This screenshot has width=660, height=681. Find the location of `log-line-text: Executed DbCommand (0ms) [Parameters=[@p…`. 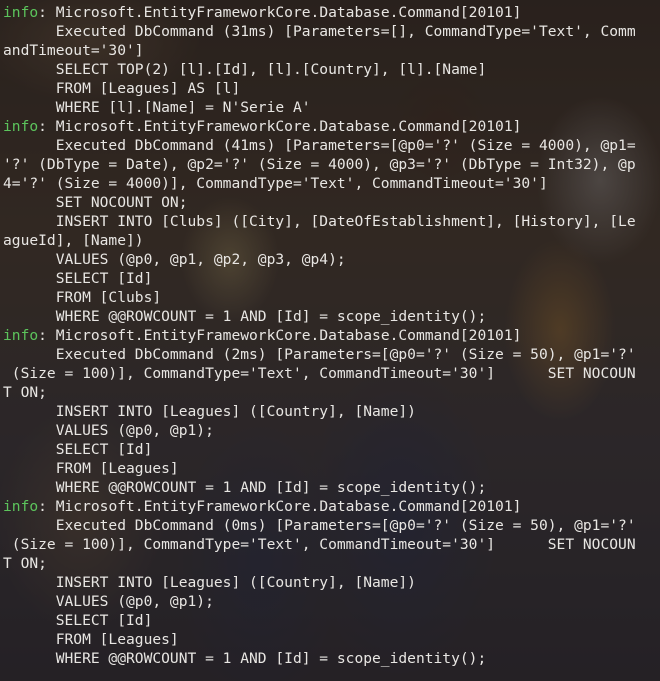

log-line-text: Executed DbCommand (0ms) [Parameters=[@p… is located at coordinates (319, 525).